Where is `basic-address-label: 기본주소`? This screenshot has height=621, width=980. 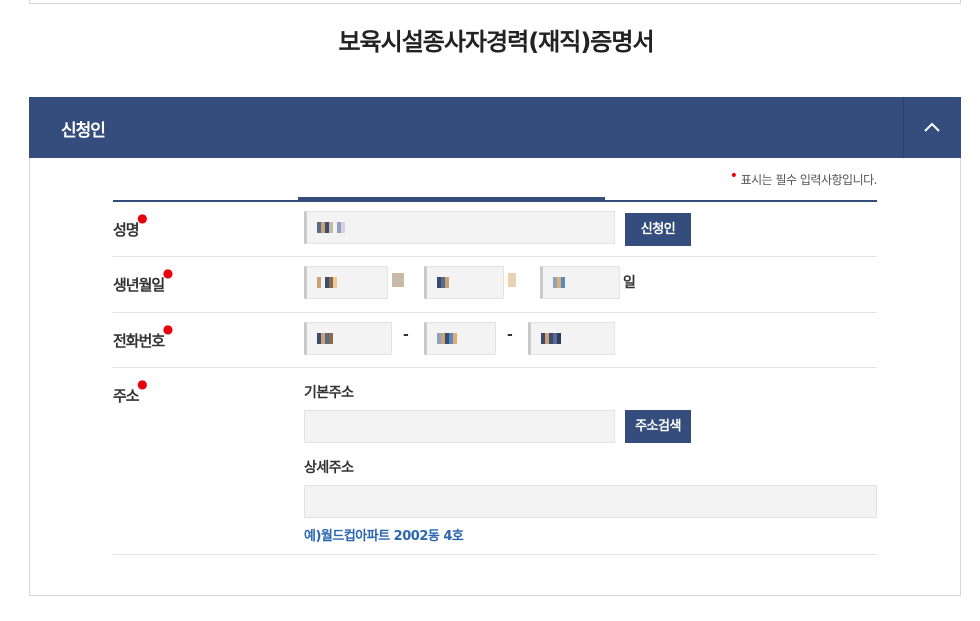
basic-address-label: 기본주소 is located at coordinates (329, 393).